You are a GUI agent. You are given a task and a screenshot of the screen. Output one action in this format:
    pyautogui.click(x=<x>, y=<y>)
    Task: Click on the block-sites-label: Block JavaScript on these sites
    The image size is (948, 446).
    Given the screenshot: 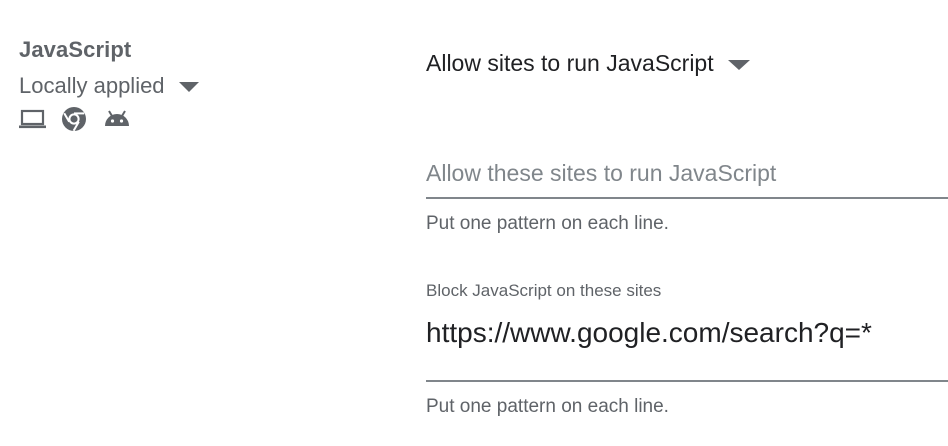 What is the action you would take?
    pyautogui.click(x=544, y=290)
    